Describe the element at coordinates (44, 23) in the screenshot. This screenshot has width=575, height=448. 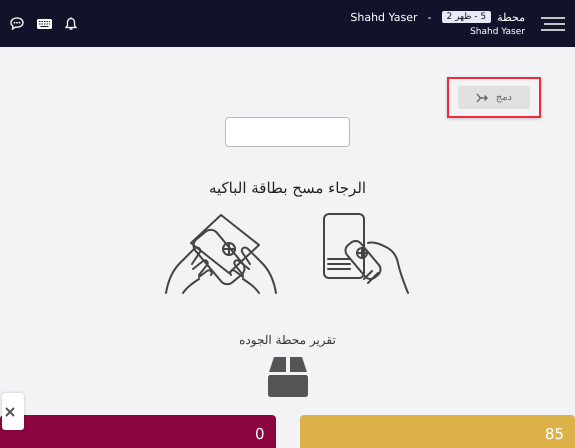
I see `keyboard-icon` at that location.